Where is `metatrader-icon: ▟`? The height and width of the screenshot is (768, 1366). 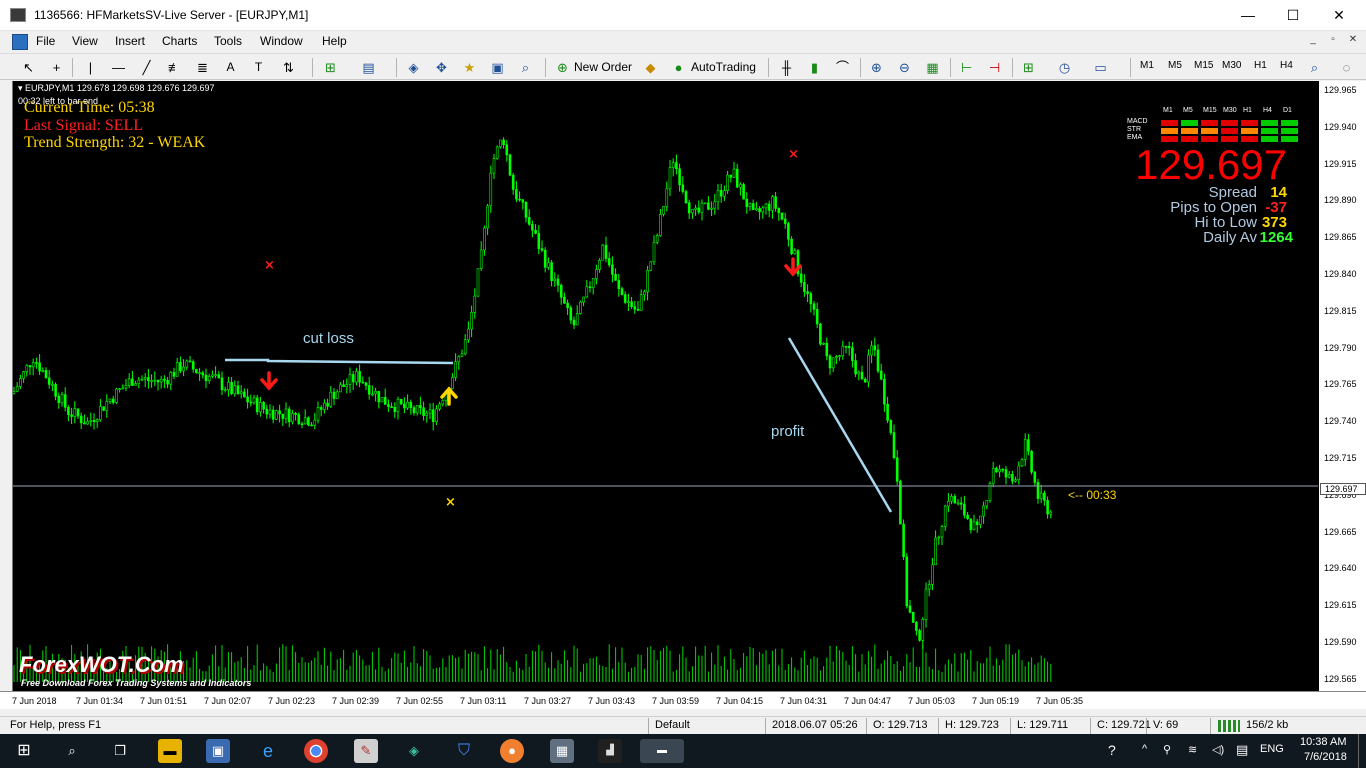
metatrader-icon: ▟ is located at coordinates (610, 751).